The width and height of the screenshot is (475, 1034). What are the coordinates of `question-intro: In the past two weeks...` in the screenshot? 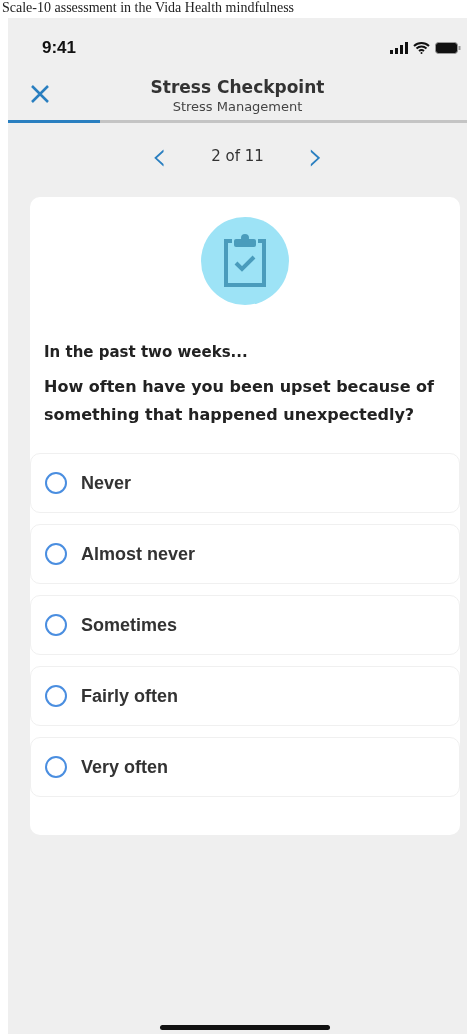 It's located at (146, 352).